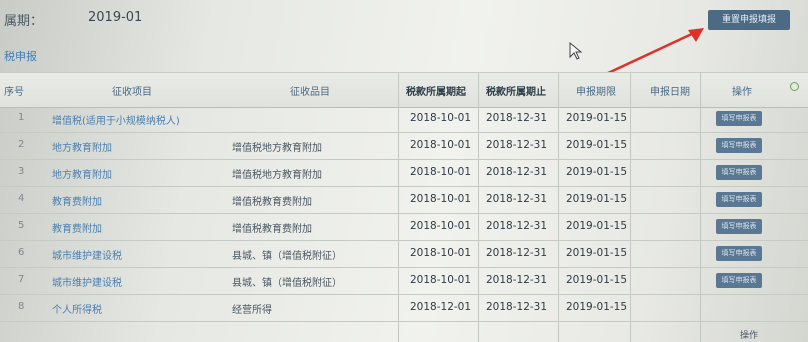  What do you see at coordinates (596, 92) in the screenshot?
I see `col-deadline: 申报期限` at bounding box center [596, 92].